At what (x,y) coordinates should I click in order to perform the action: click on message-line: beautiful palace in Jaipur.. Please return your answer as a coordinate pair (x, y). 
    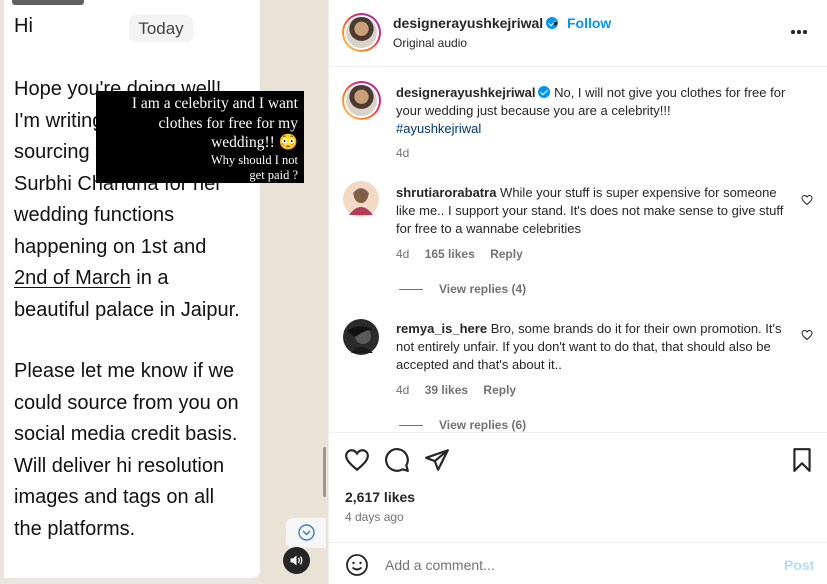
    Looking at the image, I should click on (127, 309).